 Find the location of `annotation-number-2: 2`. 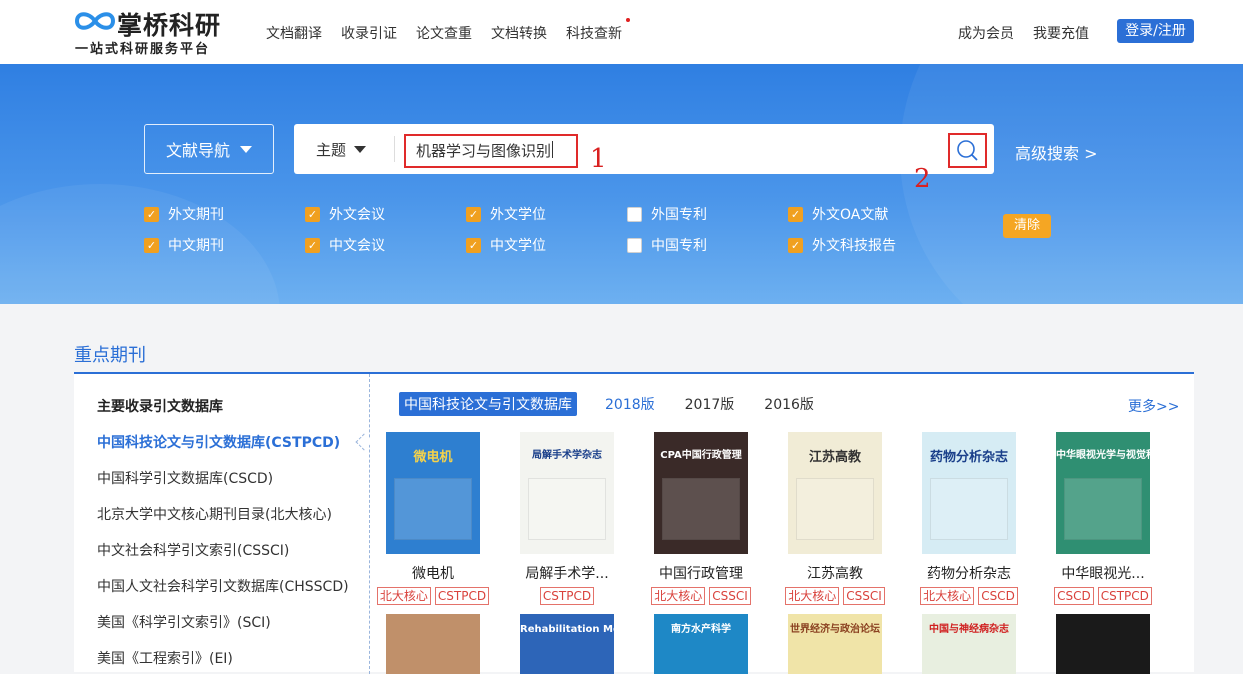

annotation-number-2: 2 is located at coordinates (922, 179).